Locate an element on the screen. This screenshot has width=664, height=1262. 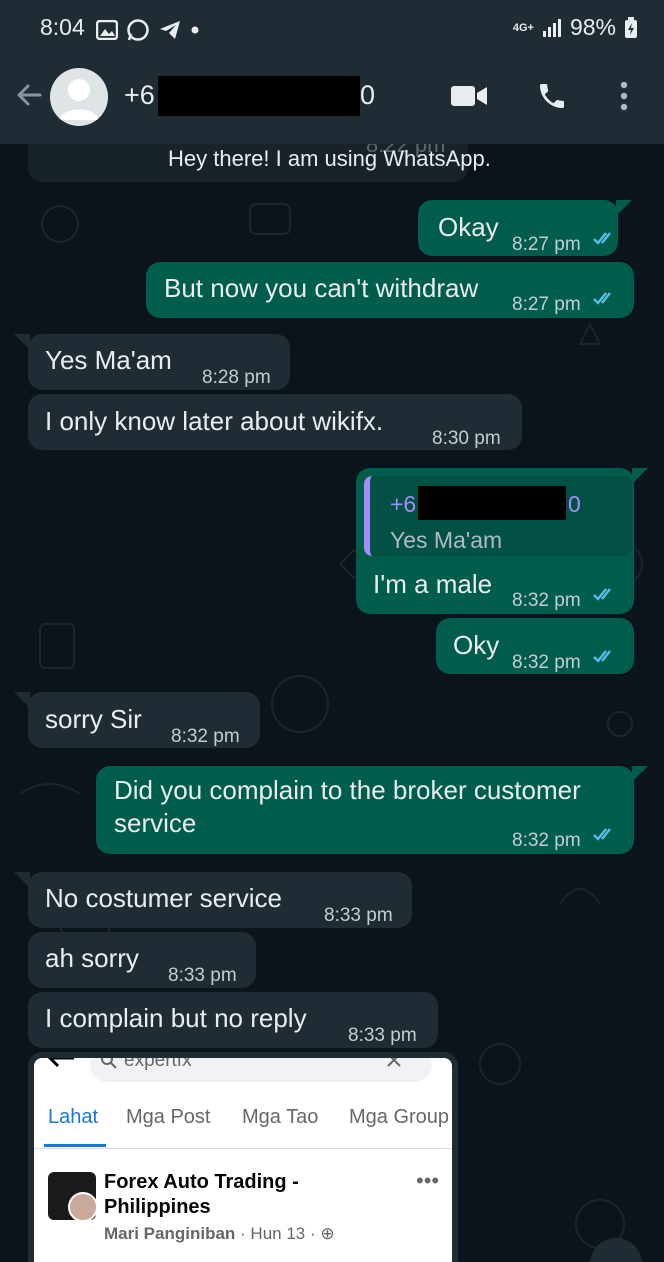
message-text: Okay is located at coordinates (468, 227).